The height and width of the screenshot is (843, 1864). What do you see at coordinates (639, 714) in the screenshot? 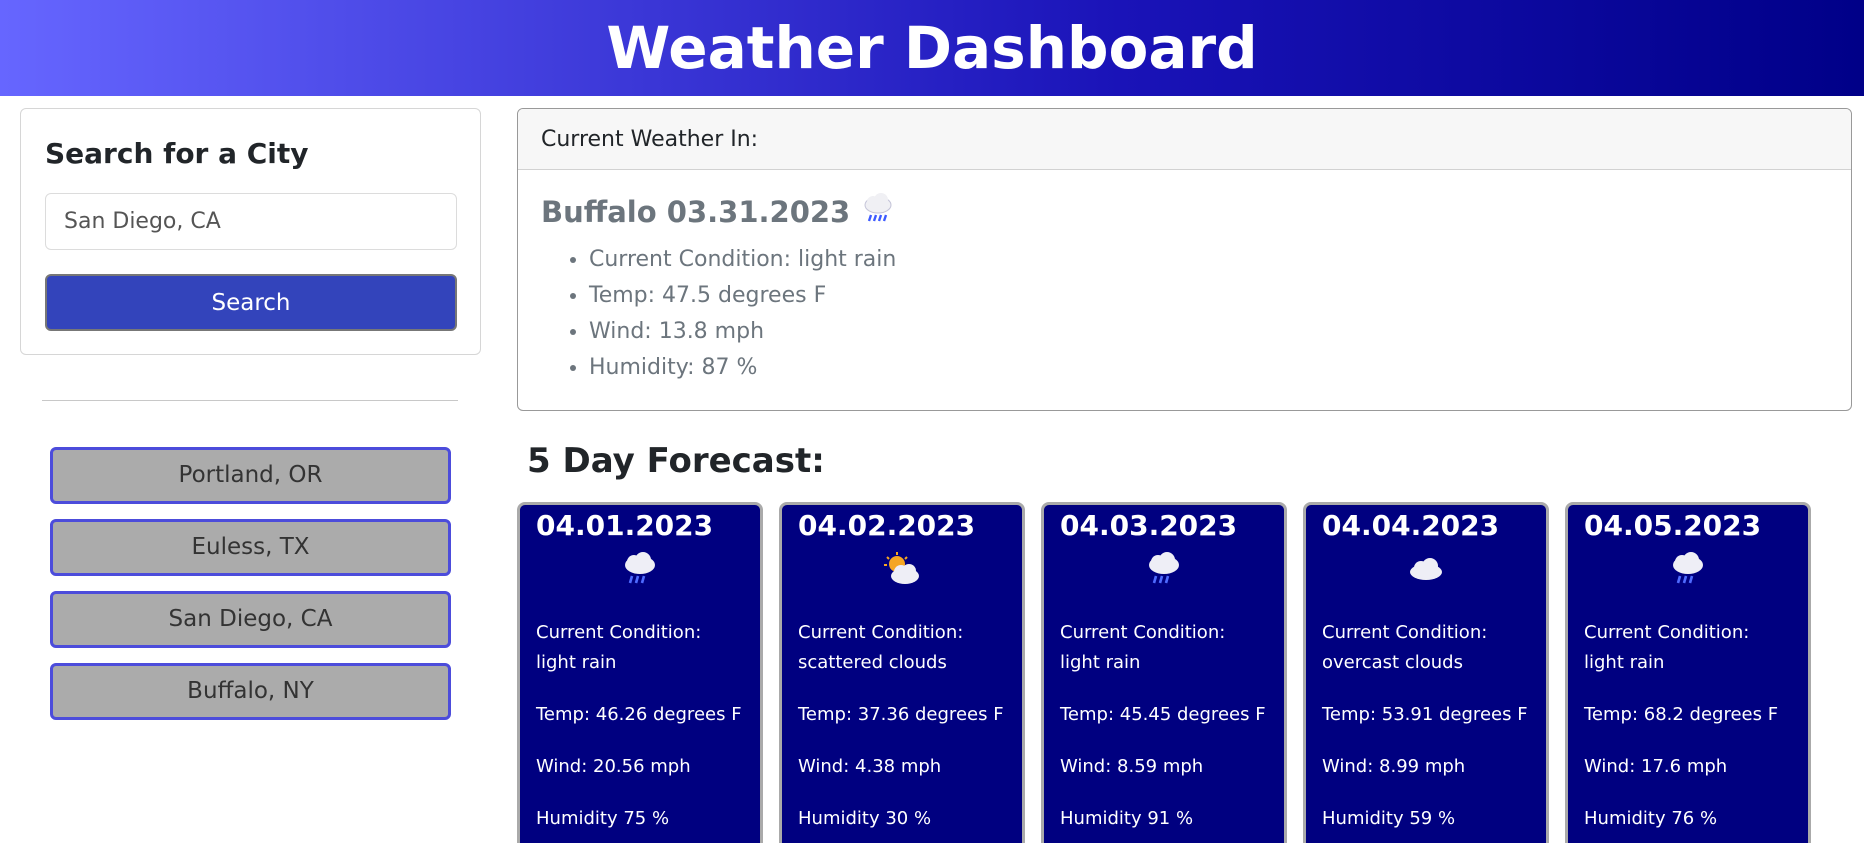
I see `forecast-temp: Temp: 46.26 degrees F` at bounding box center [639, 714].